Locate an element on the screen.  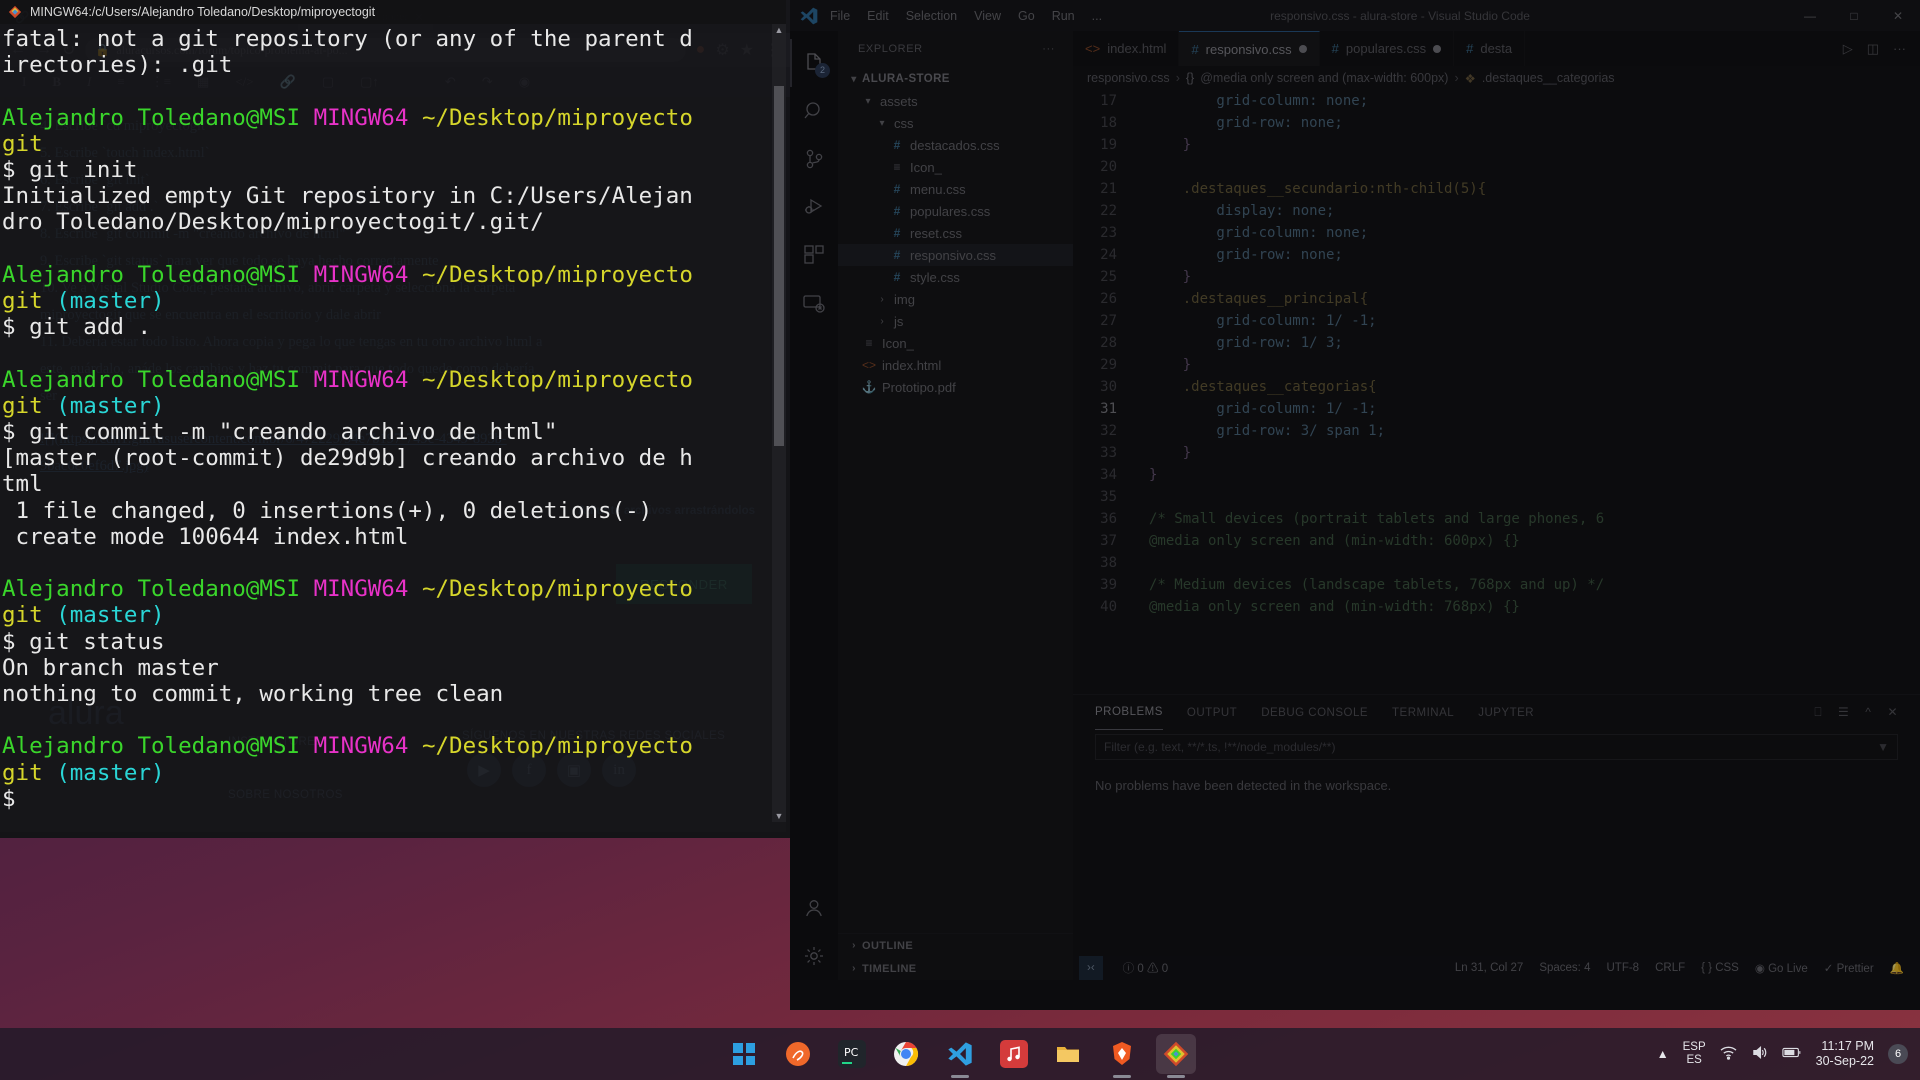
vscode-icon is located at coordinates (960, 1054).